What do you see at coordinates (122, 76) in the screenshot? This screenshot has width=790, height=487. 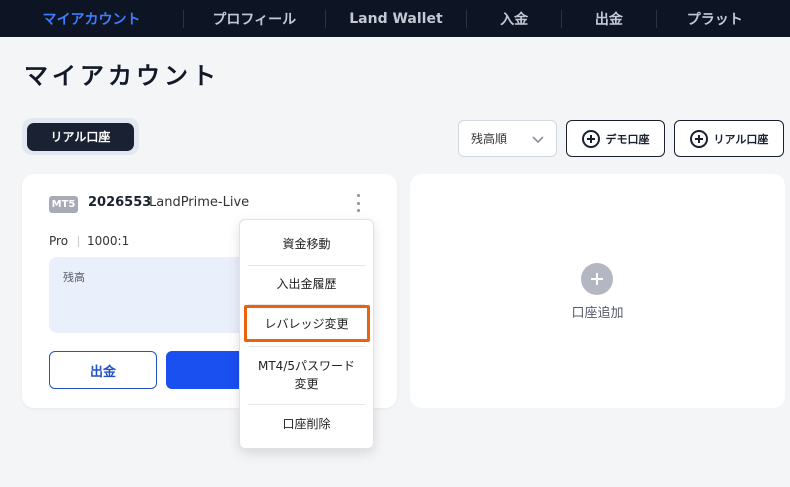 I see `page-title: マイアカウント` at bounding box center [122, 76].